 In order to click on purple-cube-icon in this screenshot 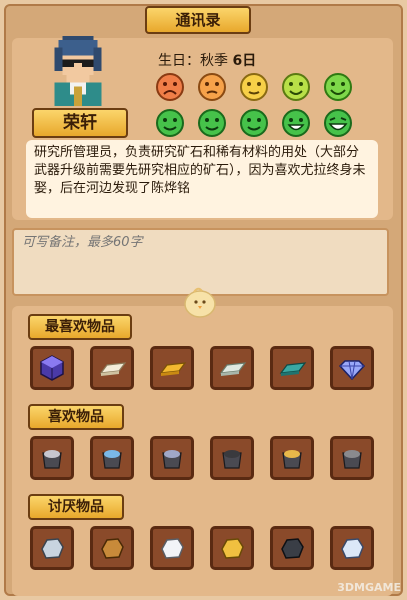, I will do `click(52, 368)`.